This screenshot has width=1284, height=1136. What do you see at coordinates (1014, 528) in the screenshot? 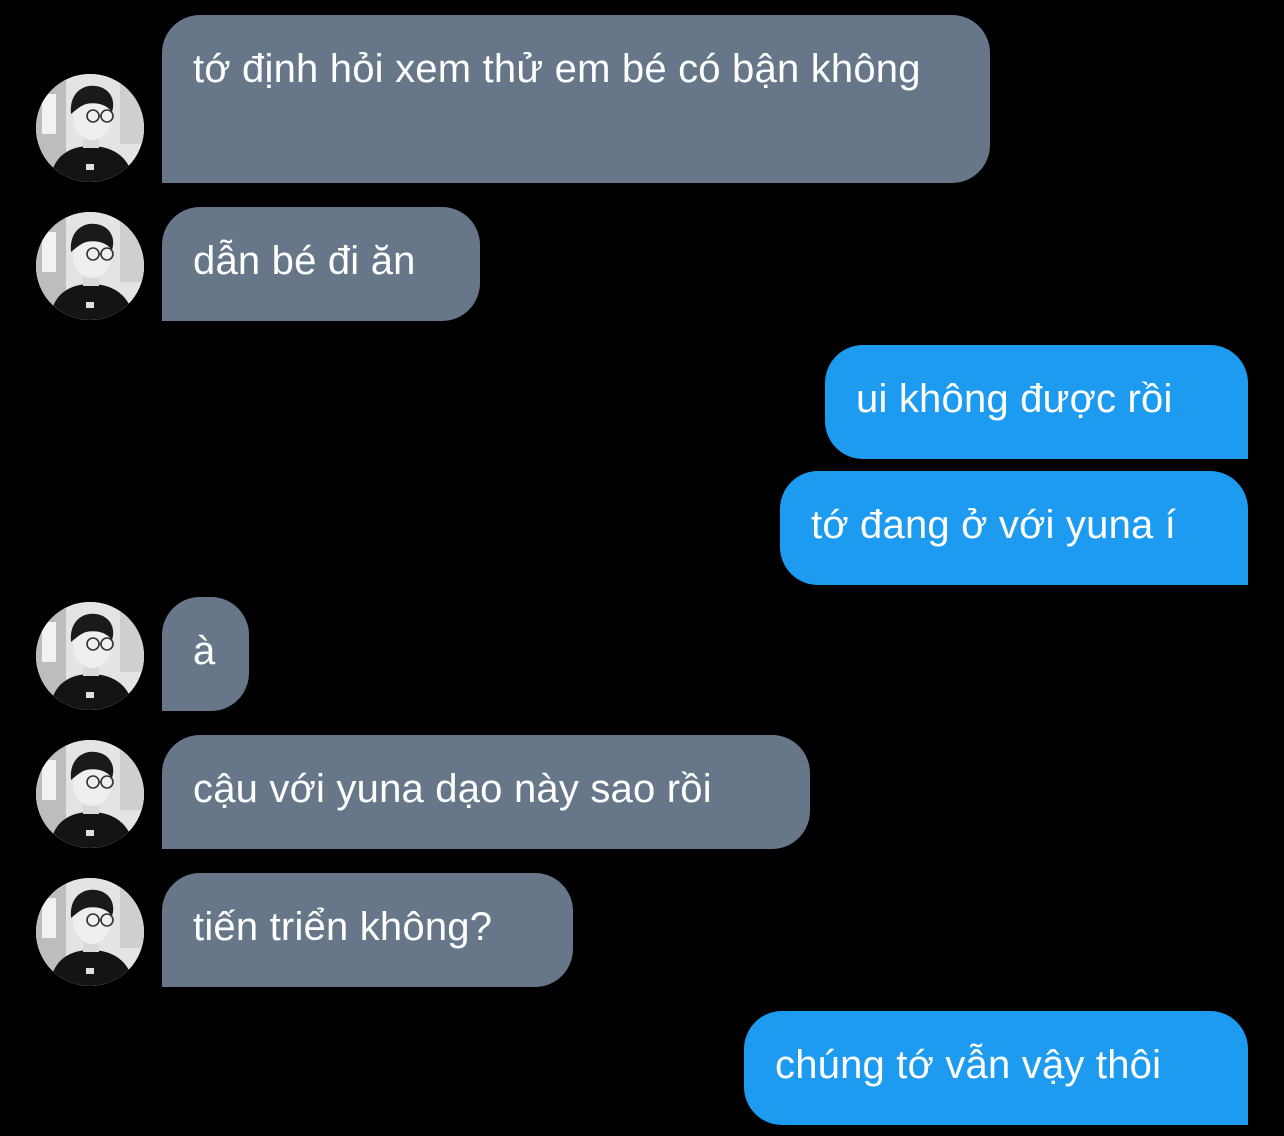
I see `outgoing-message-bubble: tớ đang ở với yuna í` at bounding box center [1014, 528].